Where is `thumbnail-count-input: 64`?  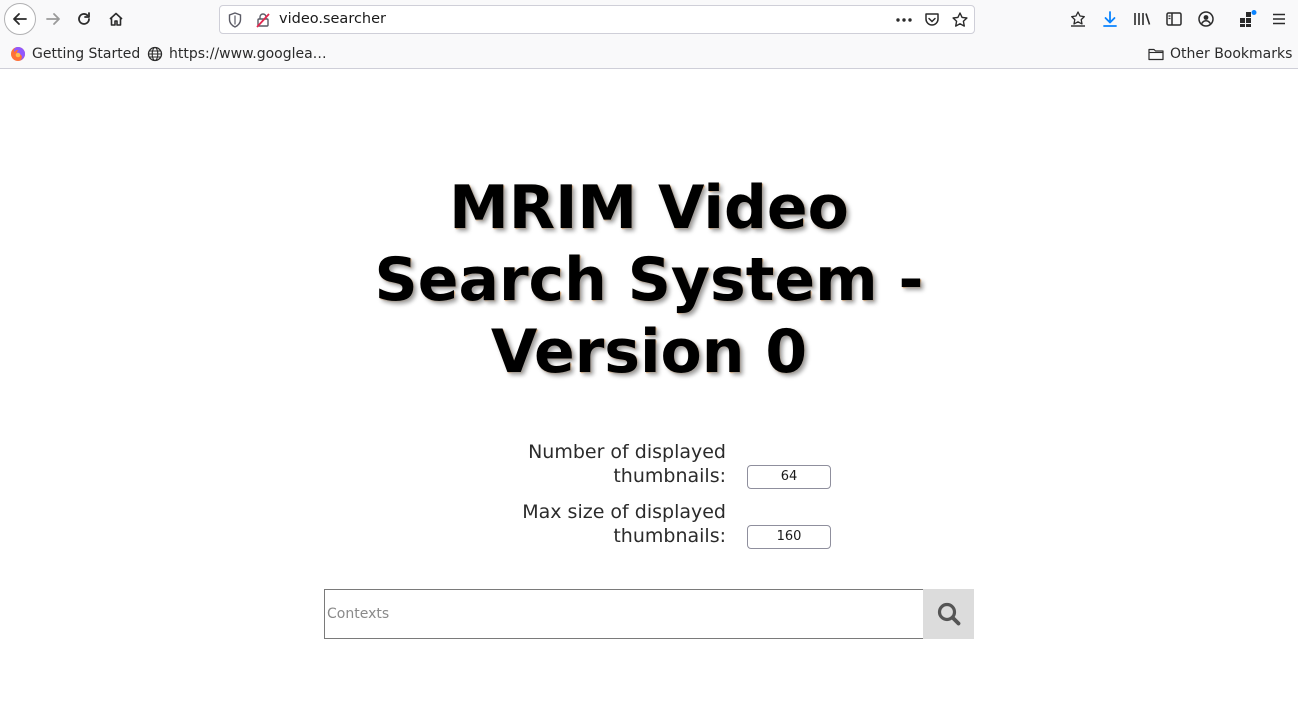 thumbnail-count-input: 64 is located at coordinates (789, 477).